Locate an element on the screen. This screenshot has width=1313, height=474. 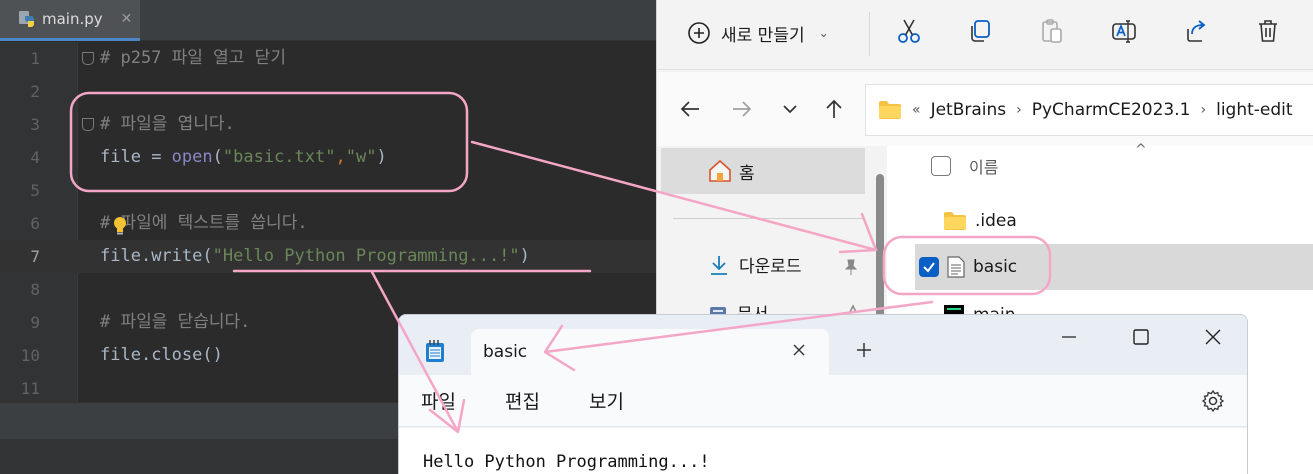
select-all-checkbox is located at coordinates (941, 166).